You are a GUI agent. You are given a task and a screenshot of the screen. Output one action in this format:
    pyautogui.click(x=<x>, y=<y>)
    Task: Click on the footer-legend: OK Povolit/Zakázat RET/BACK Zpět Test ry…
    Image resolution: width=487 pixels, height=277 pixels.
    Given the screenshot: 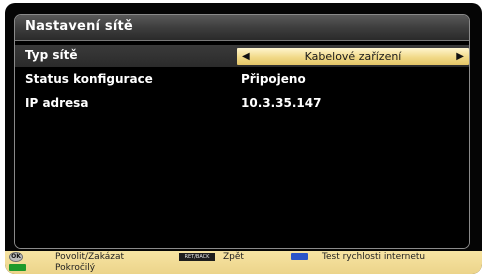 What is the action you would take?
    pyautogui.click(x=243, y=262)
    